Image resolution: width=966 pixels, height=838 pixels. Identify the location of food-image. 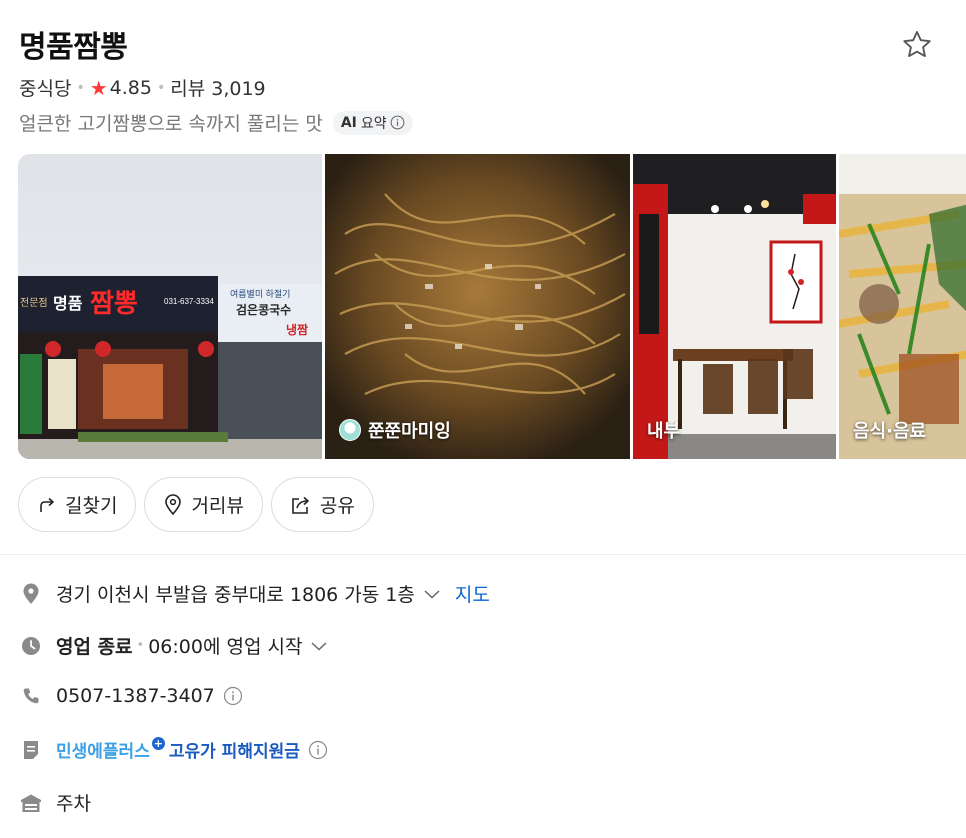
(902, 306).